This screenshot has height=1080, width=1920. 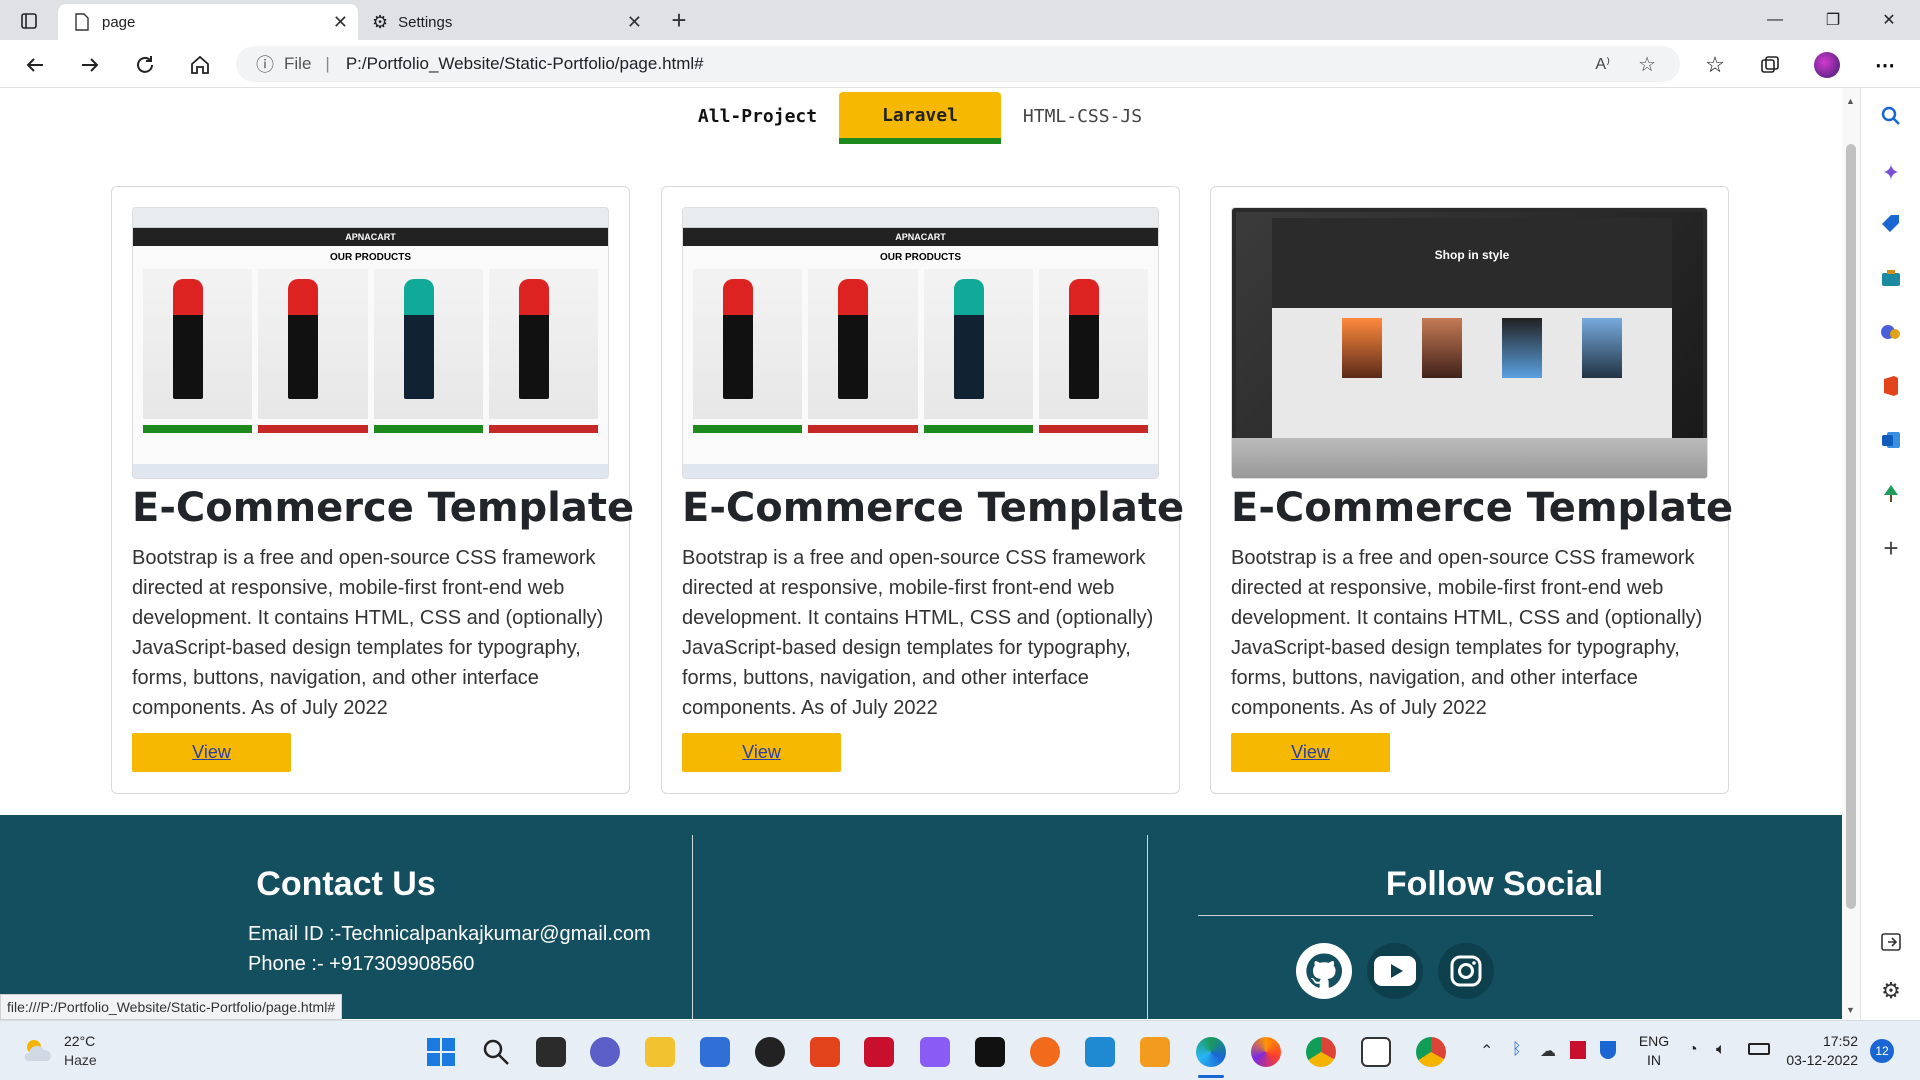 What do you see at coordinates (507, 22) in the screenshot?
I see `tab-settings: ⚙ Settings ✕` at bounding box center [507, 22].